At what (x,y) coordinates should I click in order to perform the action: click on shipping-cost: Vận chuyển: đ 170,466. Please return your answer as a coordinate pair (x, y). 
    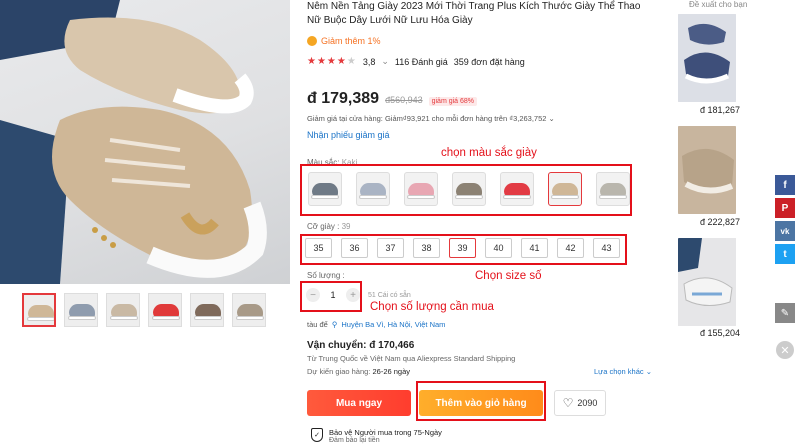
    Looking at the image, I should click on (361, 345).